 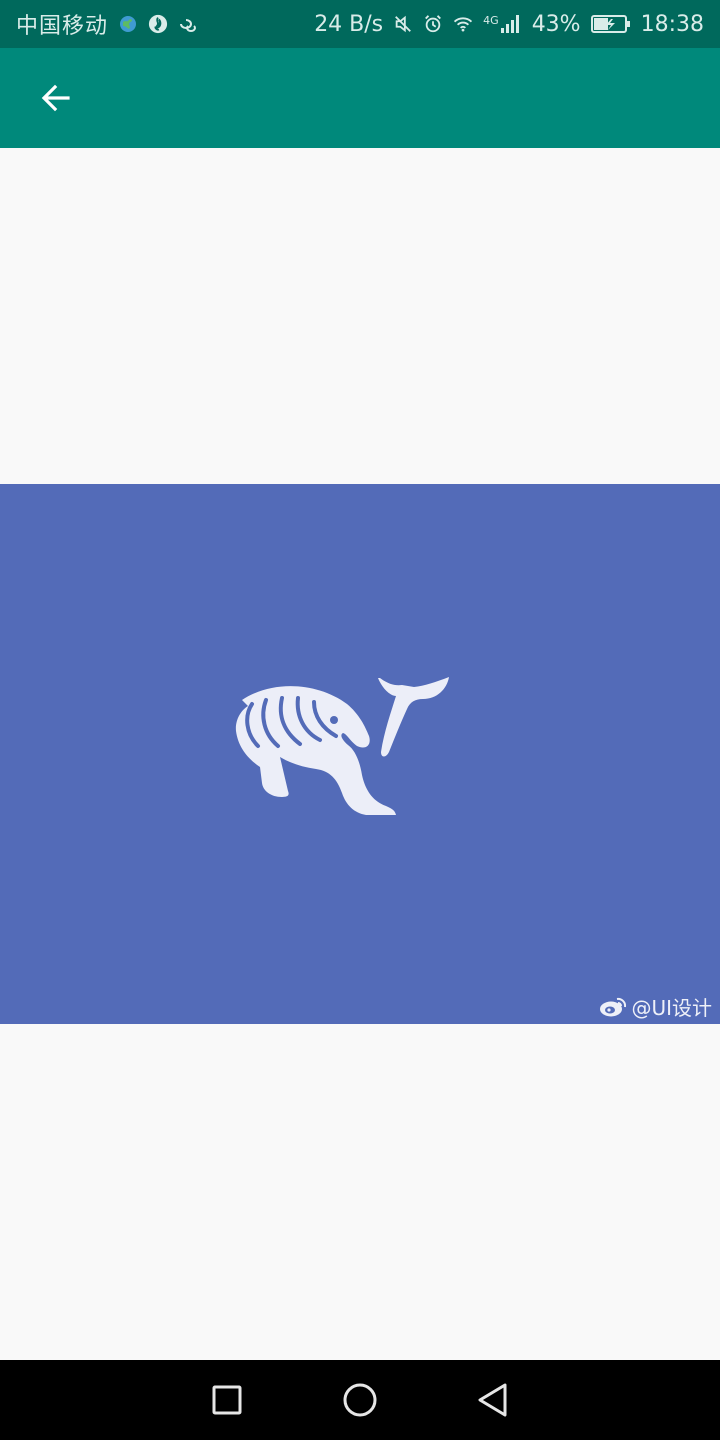 What do you see at coordinates (610, 24) in the screenshot?
I see `battery-charging-icon` at bounding box center [610, 24].